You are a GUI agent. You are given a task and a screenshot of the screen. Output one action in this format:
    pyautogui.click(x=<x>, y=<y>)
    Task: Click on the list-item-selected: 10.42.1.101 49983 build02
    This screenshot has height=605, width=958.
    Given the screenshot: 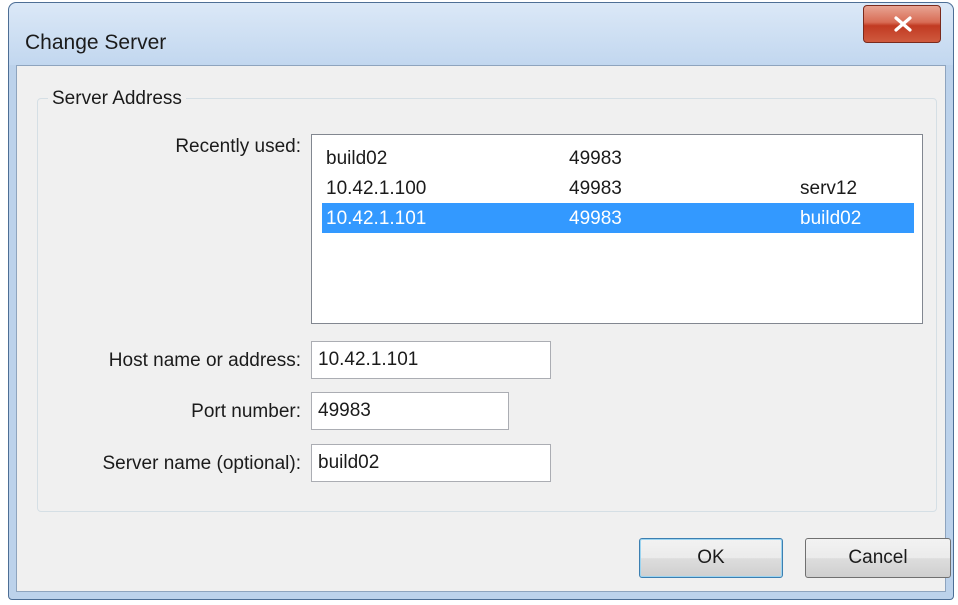 What is the action you would take?
    pyautogui.click(x=618, y=218)
    